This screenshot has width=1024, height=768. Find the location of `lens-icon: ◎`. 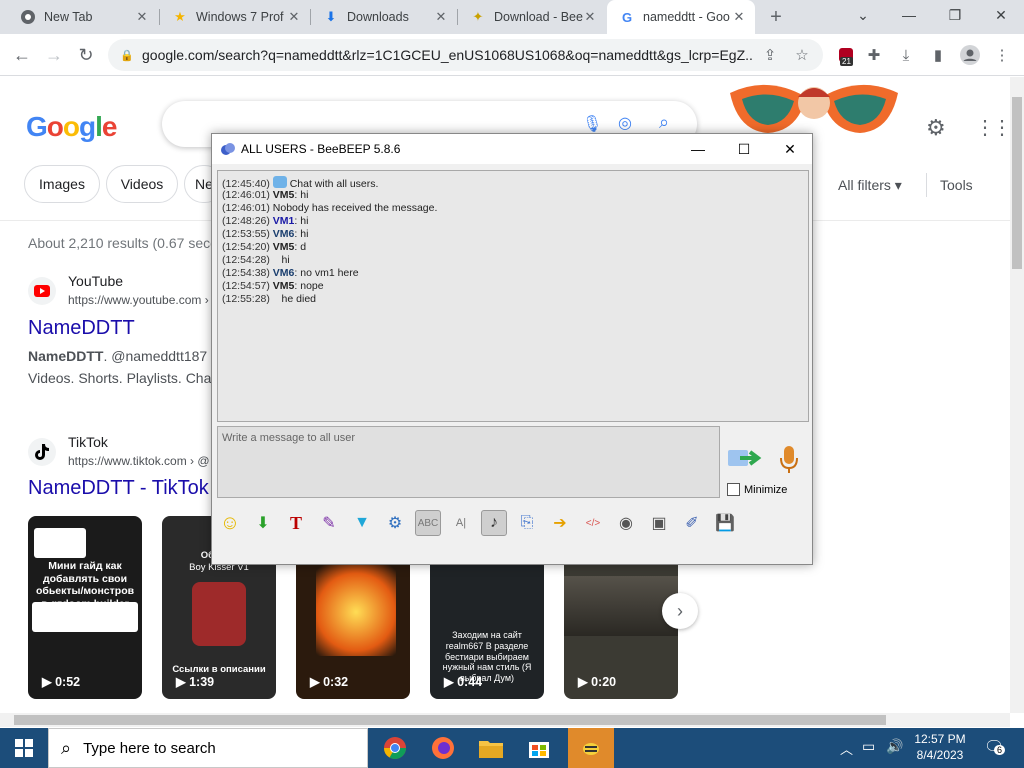

lens-icon: ◎ is located at coordinates (625, 123).